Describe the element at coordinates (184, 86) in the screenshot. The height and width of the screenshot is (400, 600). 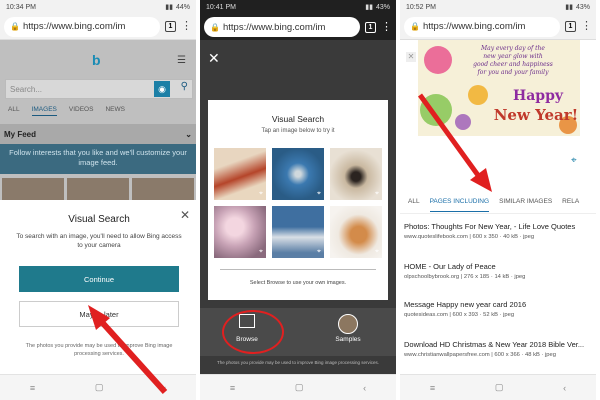
I see `search-icon: ⚲` at that location.